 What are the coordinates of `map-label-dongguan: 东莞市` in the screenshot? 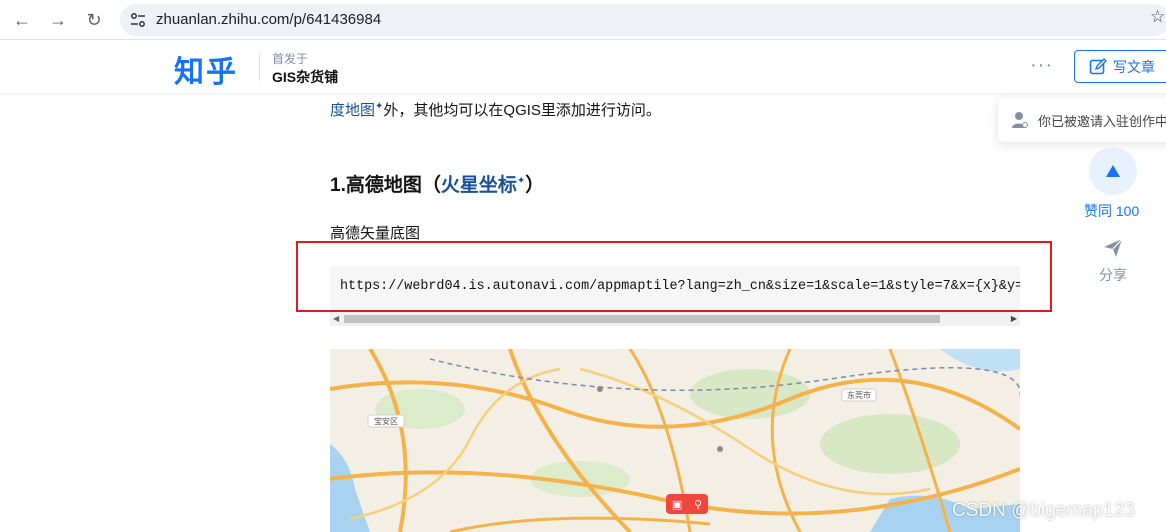 It's located at (859, 395).